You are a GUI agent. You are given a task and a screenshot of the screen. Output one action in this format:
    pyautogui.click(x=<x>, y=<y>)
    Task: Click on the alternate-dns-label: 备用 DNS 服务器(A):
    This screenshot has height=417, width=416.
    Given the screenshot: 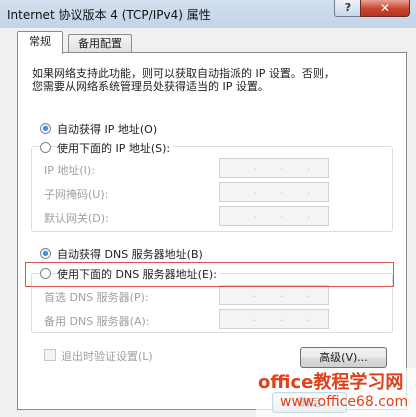 What is the action you would take?
    pyautogui.click(x=97, y=321)
    